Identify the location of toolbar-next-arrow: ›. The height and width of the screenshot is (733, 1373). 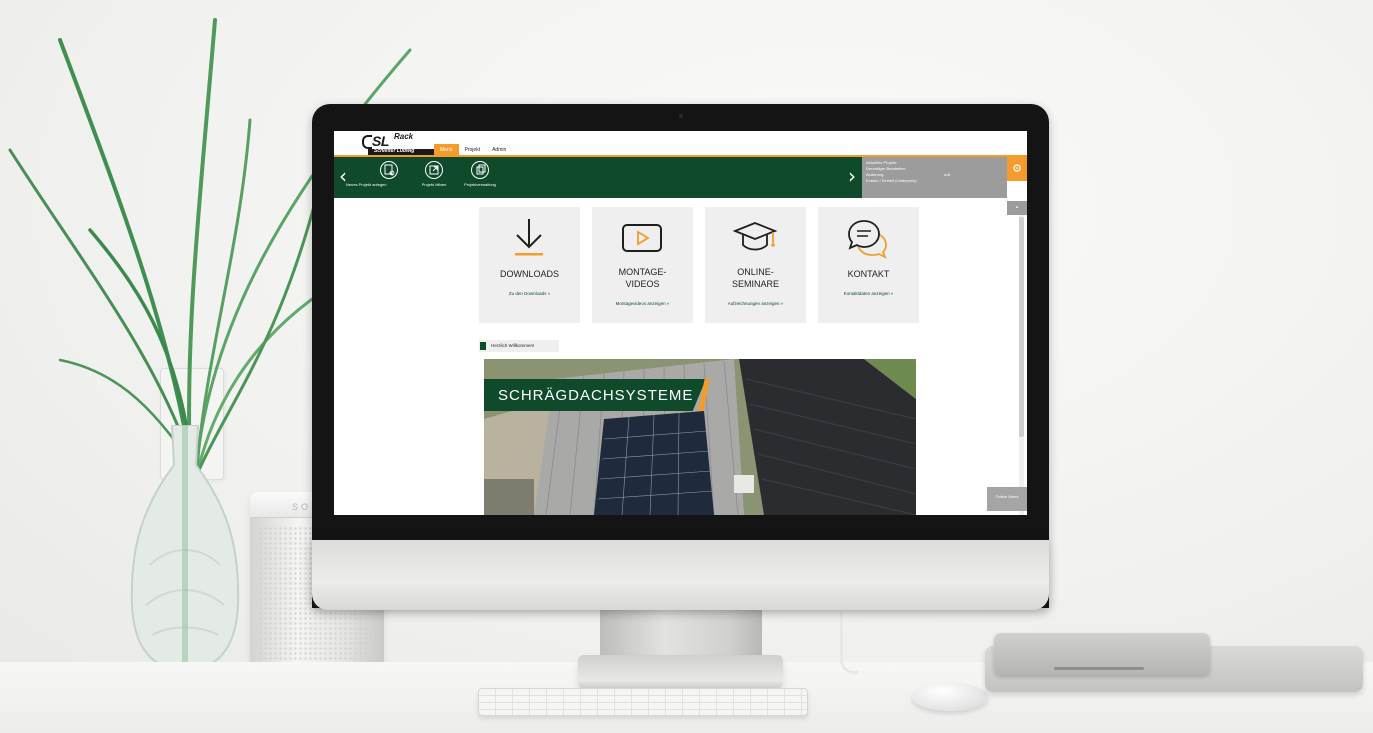
(852, 176).